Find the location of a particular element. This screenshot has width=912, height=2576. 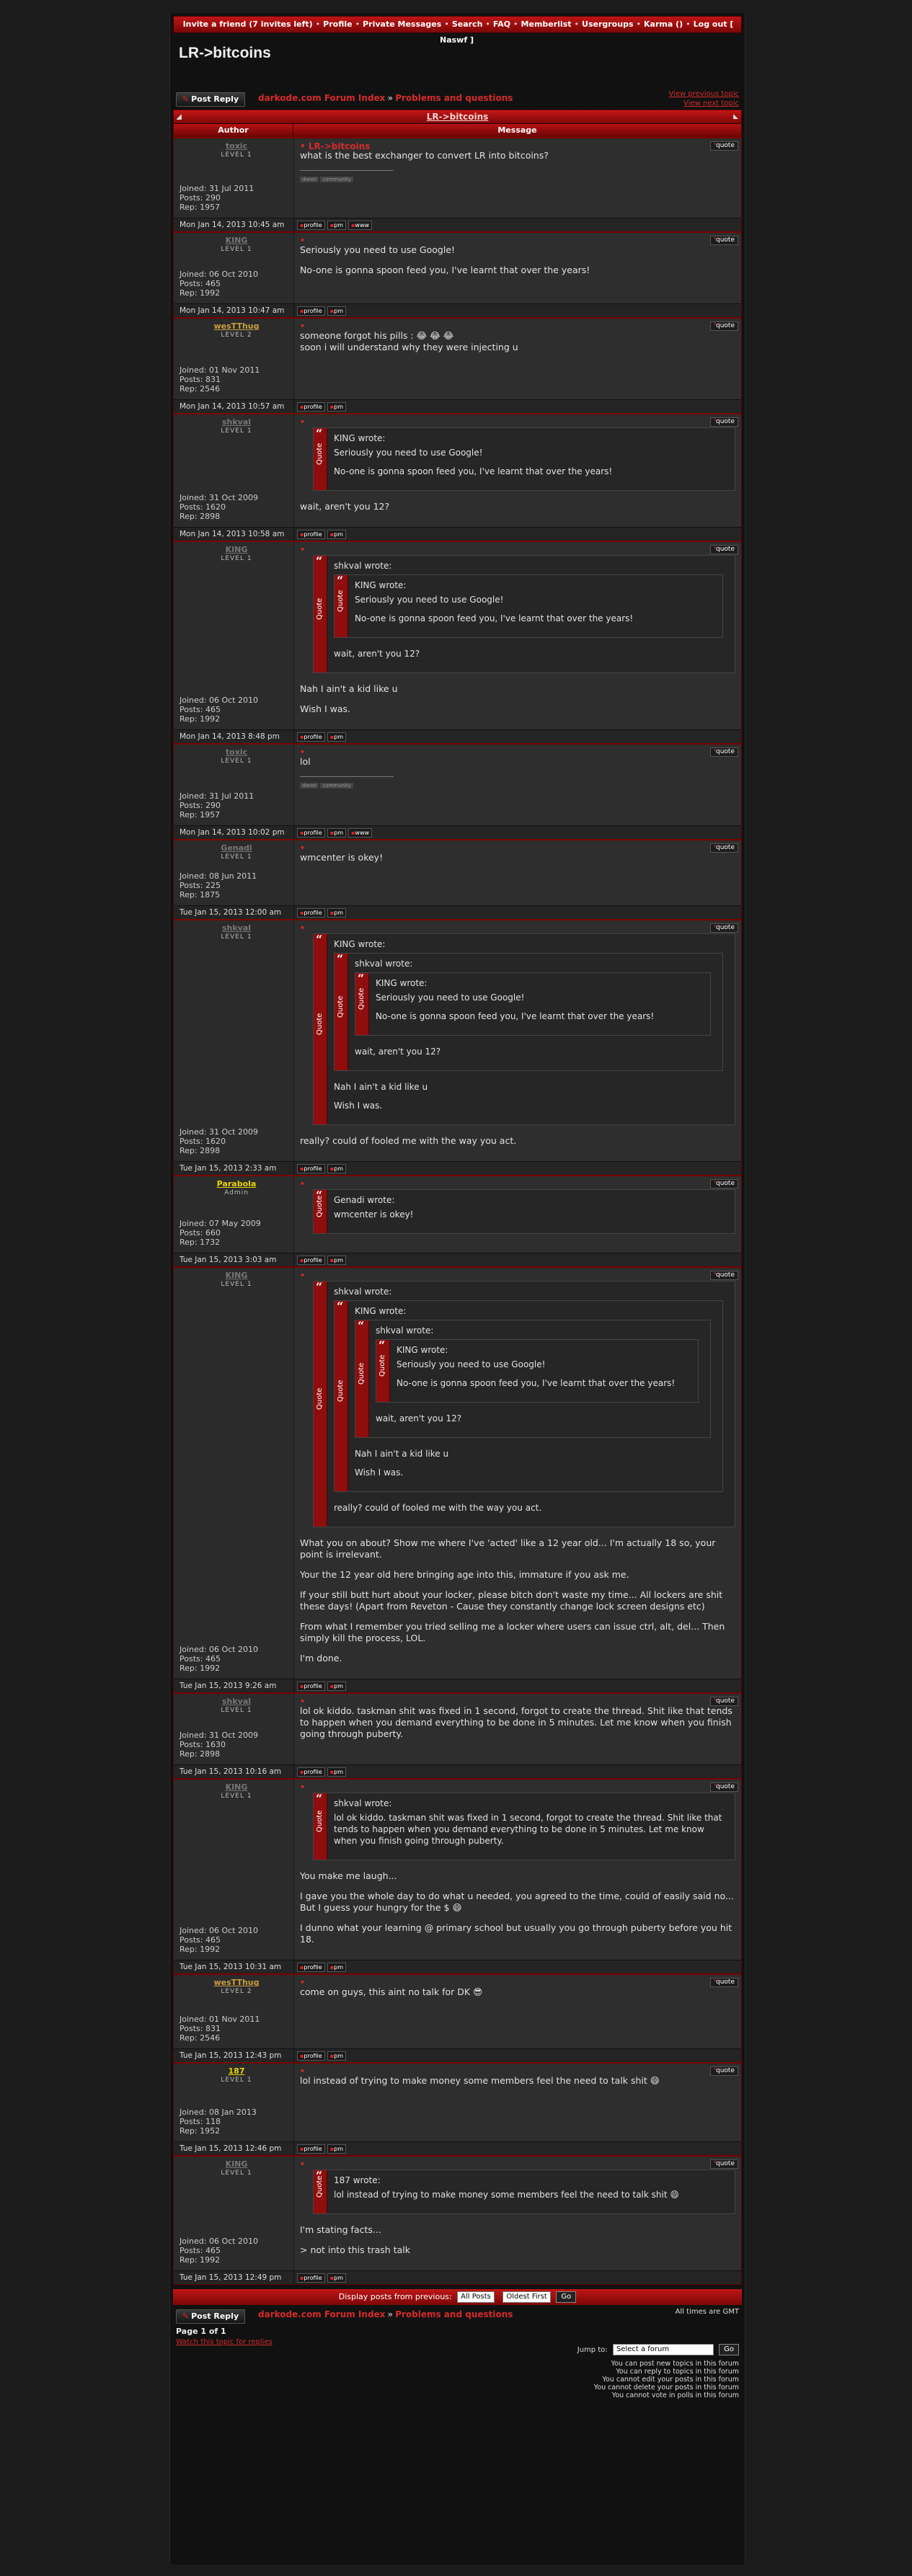

topic-title-link: LR->bitcoins is located at coordinates (458, 117).